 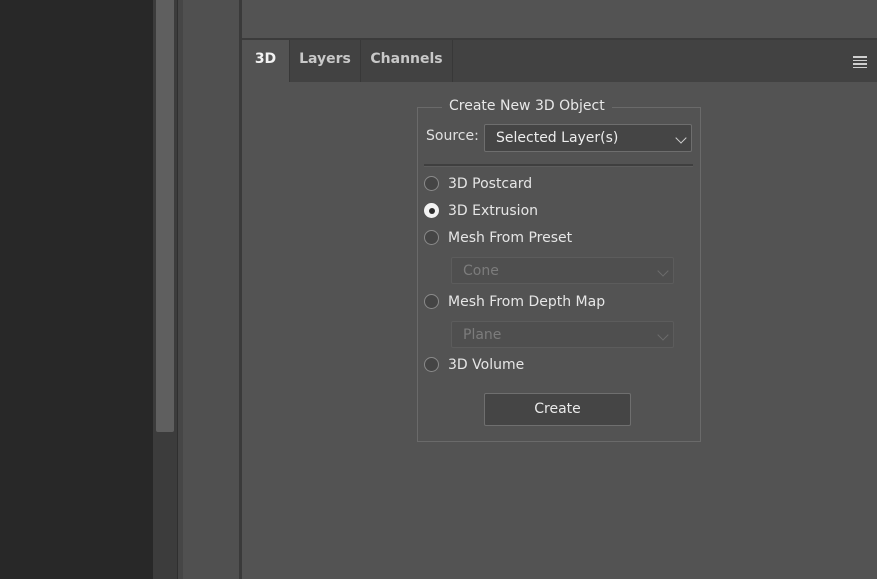 I want to click on radio-button-selected, so click(x=431, y=210).